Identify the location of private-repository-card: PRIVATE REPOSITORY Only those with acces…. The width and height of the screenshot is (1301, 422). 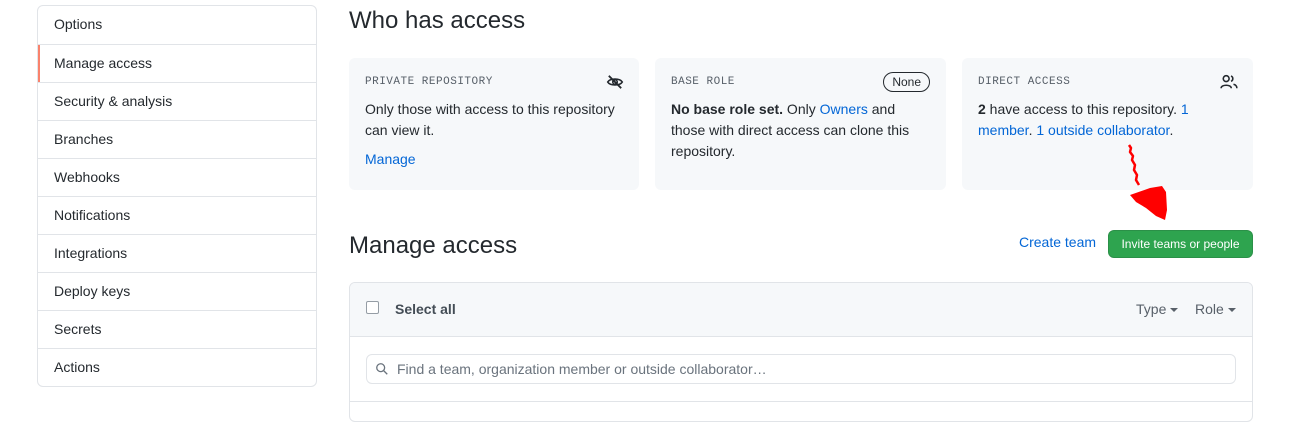
(494, 124).